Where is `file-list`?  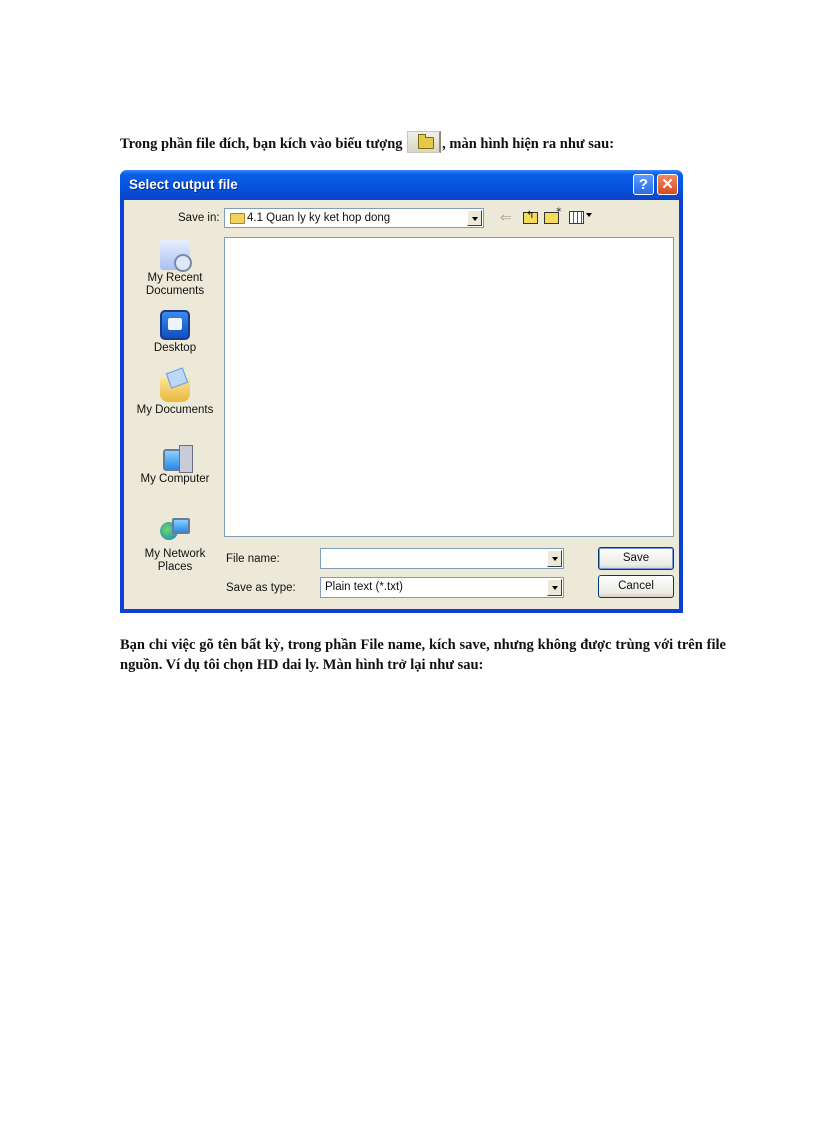 file-list is located at coordinates (449, 387).